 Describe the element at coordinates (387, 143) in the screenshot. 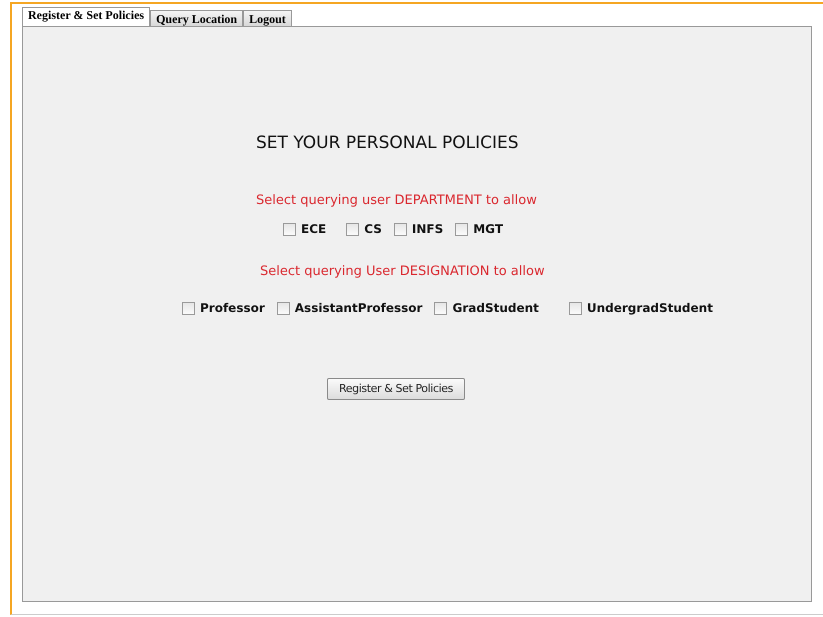

I see `section-heading: SET YOUR PERSONAL POLICIES` at that location.